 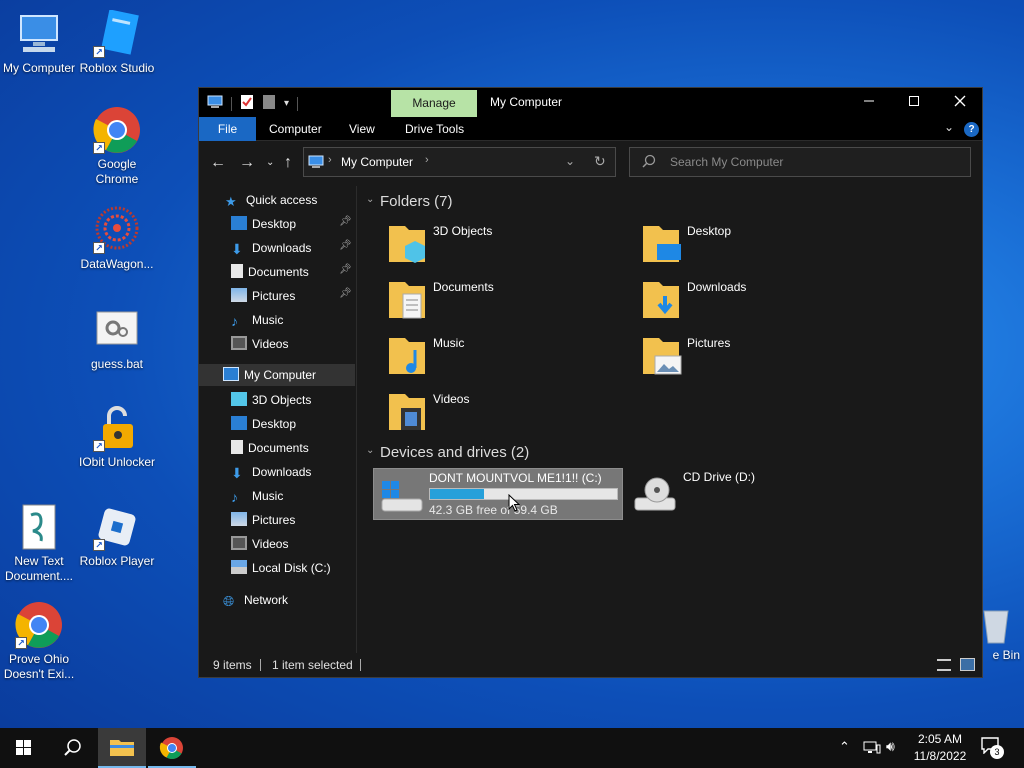 What do you see at coordinates (286, 103) in the screenshot?
I see `customize-dropdown-icon: ▾` at bounding box center [286, 103].